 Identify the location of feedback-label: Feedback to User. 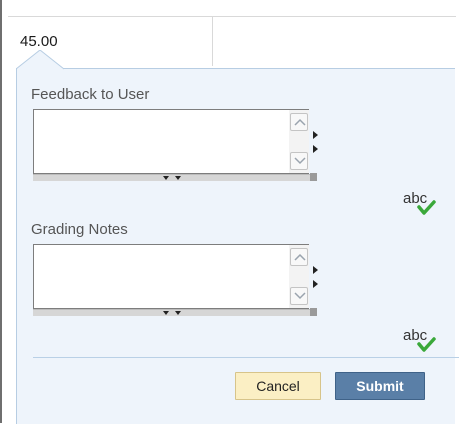
(90, 94).